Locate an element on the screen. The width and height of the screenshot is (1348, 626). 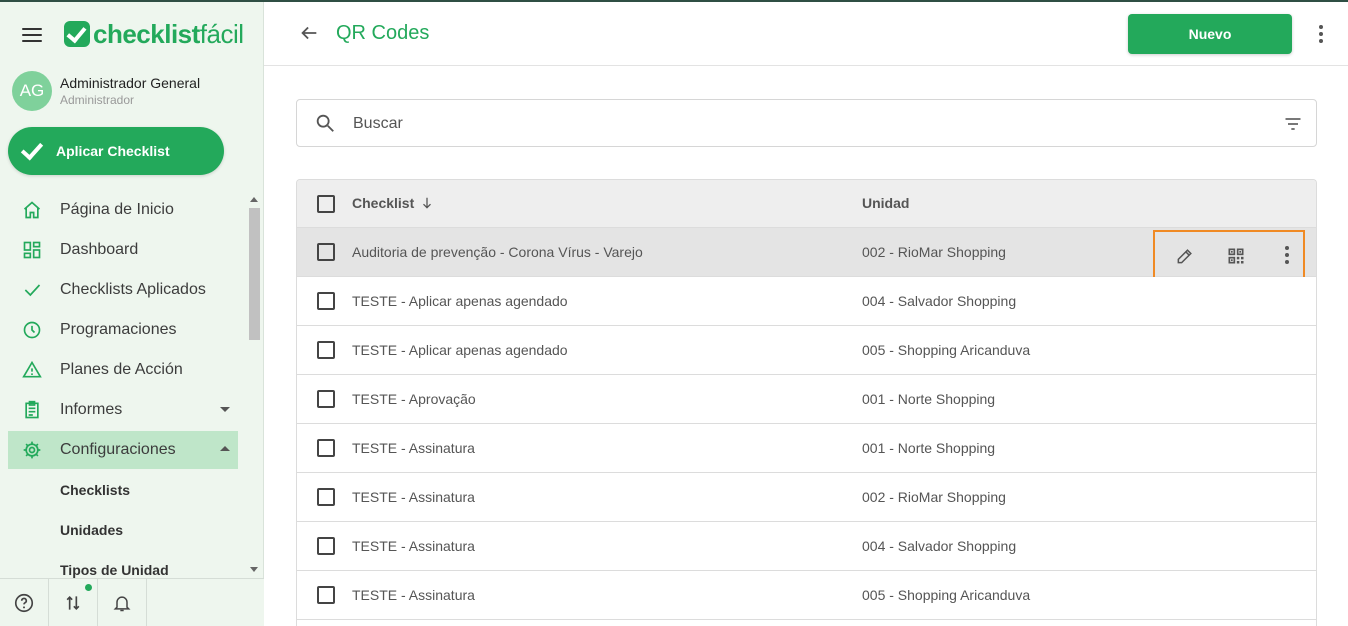
chevron-down-icon is located at coordinates (225, 409).